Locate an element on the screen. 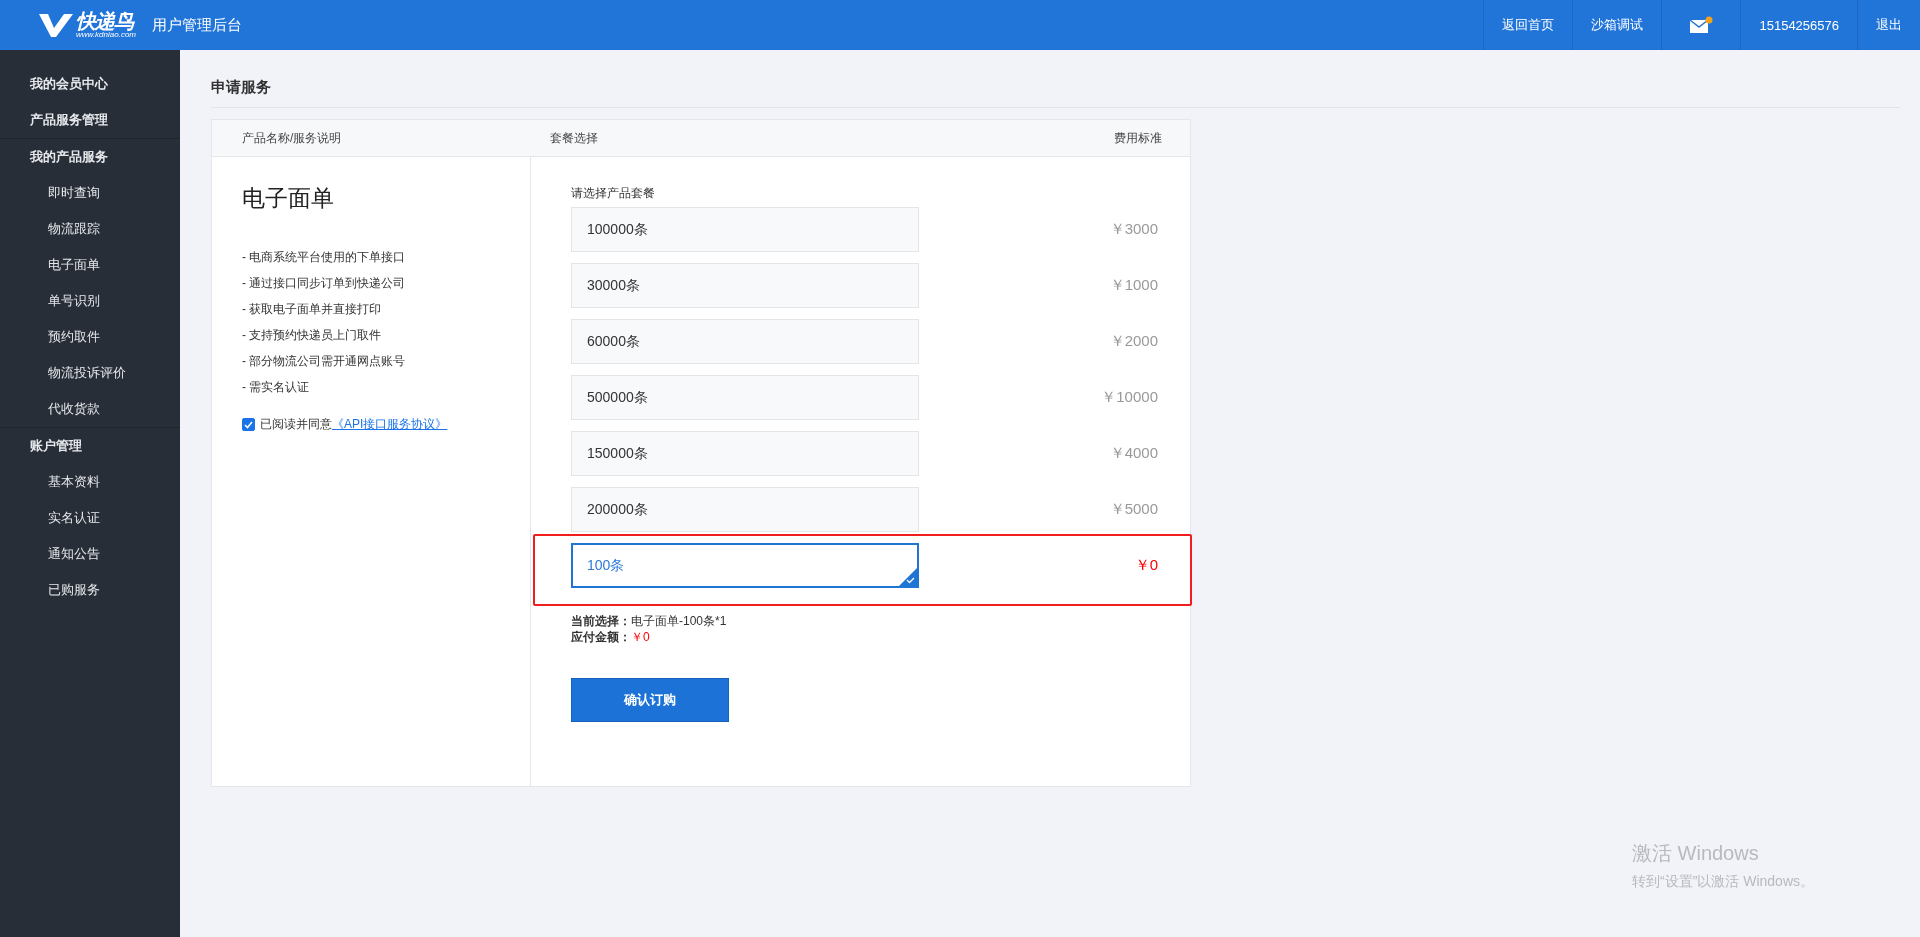 The image size is (1920, 937). nav-item: 已购服务 is located at coordinates (90, 590).